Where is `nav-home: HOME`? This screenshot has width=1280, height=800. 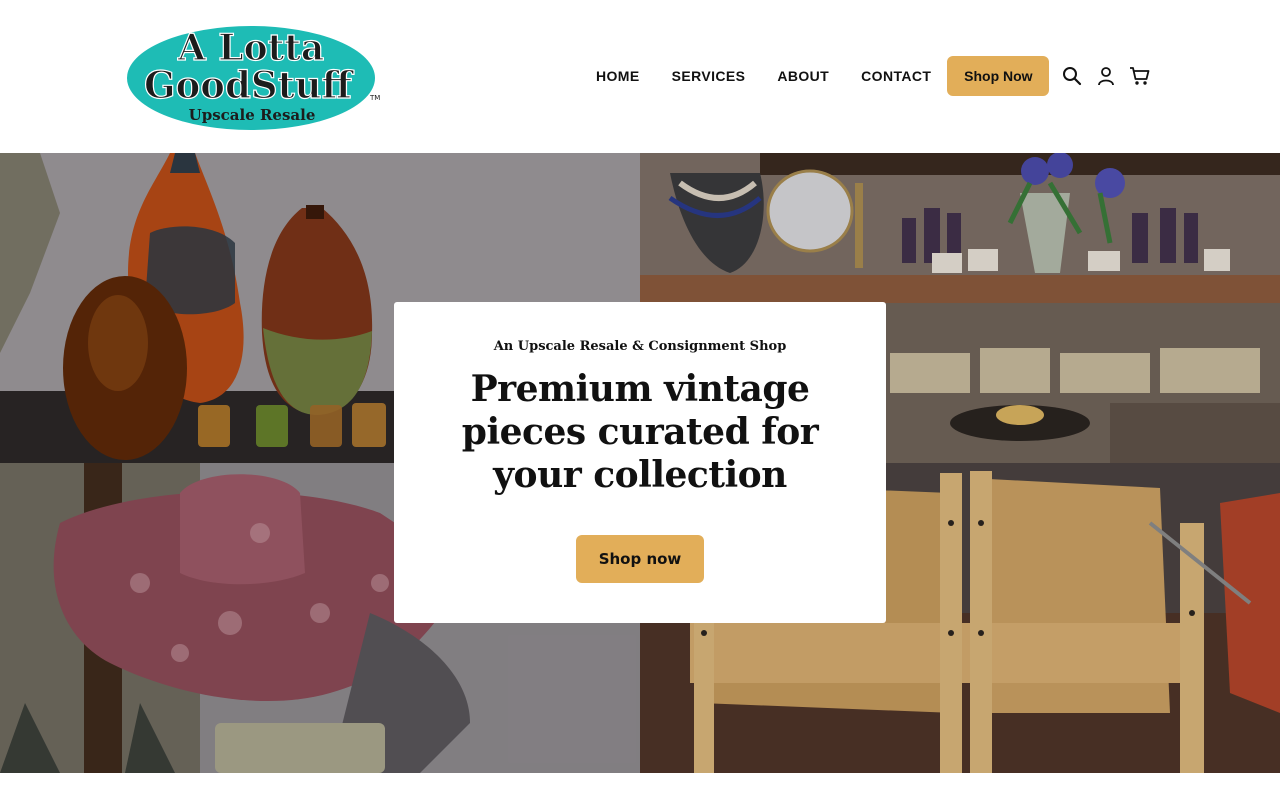
nav-home: HOME is located at coordinates (618, 76).